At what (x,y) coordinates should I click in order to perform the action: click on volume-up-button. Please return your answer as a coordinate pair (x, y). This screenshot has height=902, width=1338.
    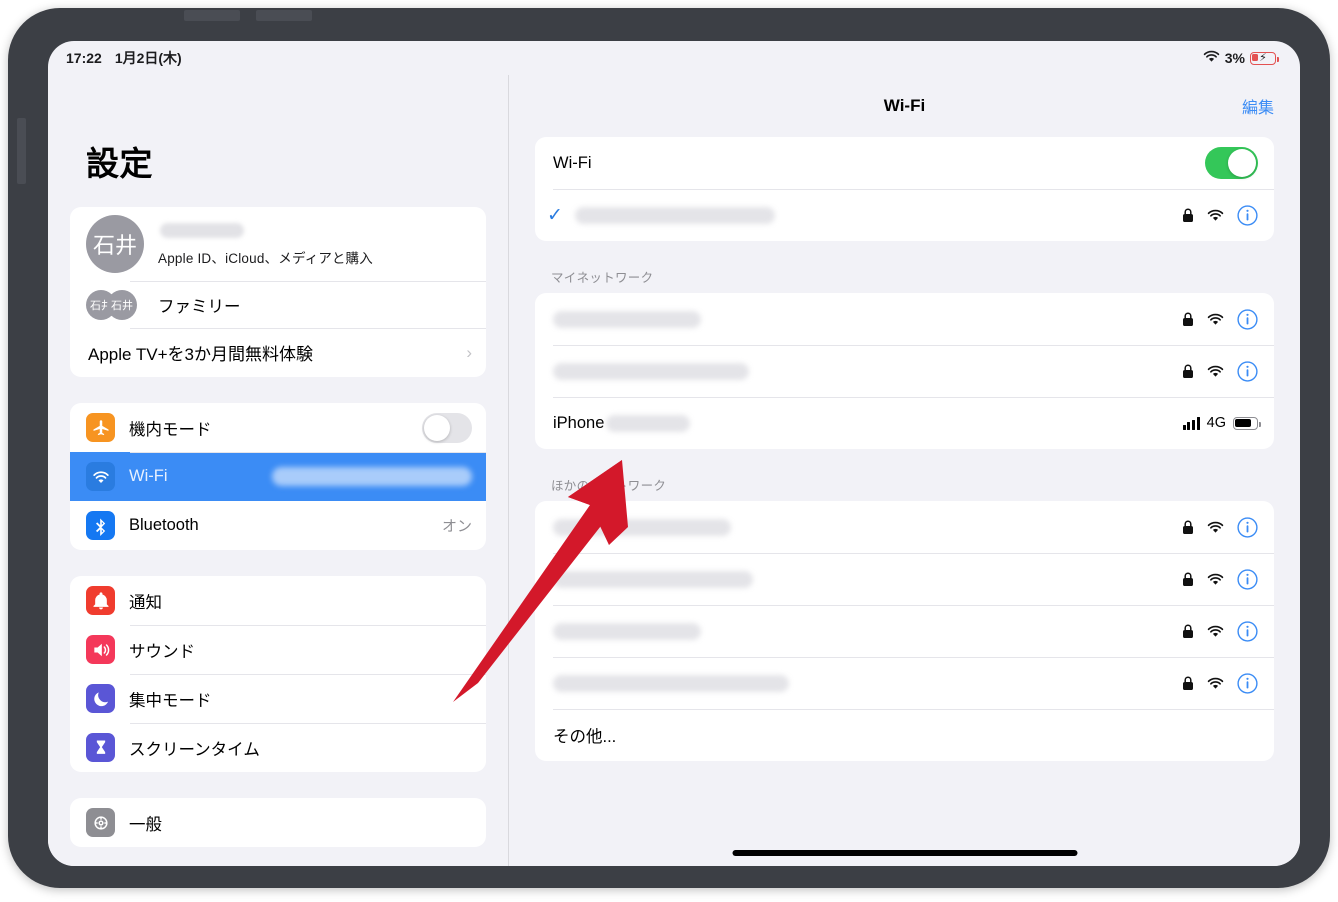
    Looking at the image, I should click on (212, 15).